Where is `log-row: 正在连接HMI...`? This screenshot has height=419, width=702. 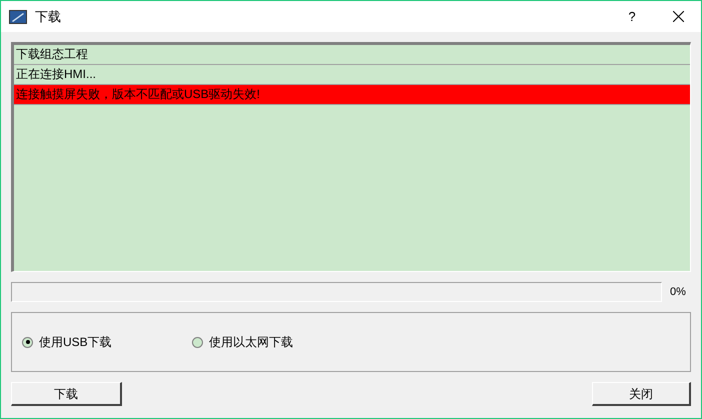
log-row: 正在连接HMI... is located at coordinates (352, 75).